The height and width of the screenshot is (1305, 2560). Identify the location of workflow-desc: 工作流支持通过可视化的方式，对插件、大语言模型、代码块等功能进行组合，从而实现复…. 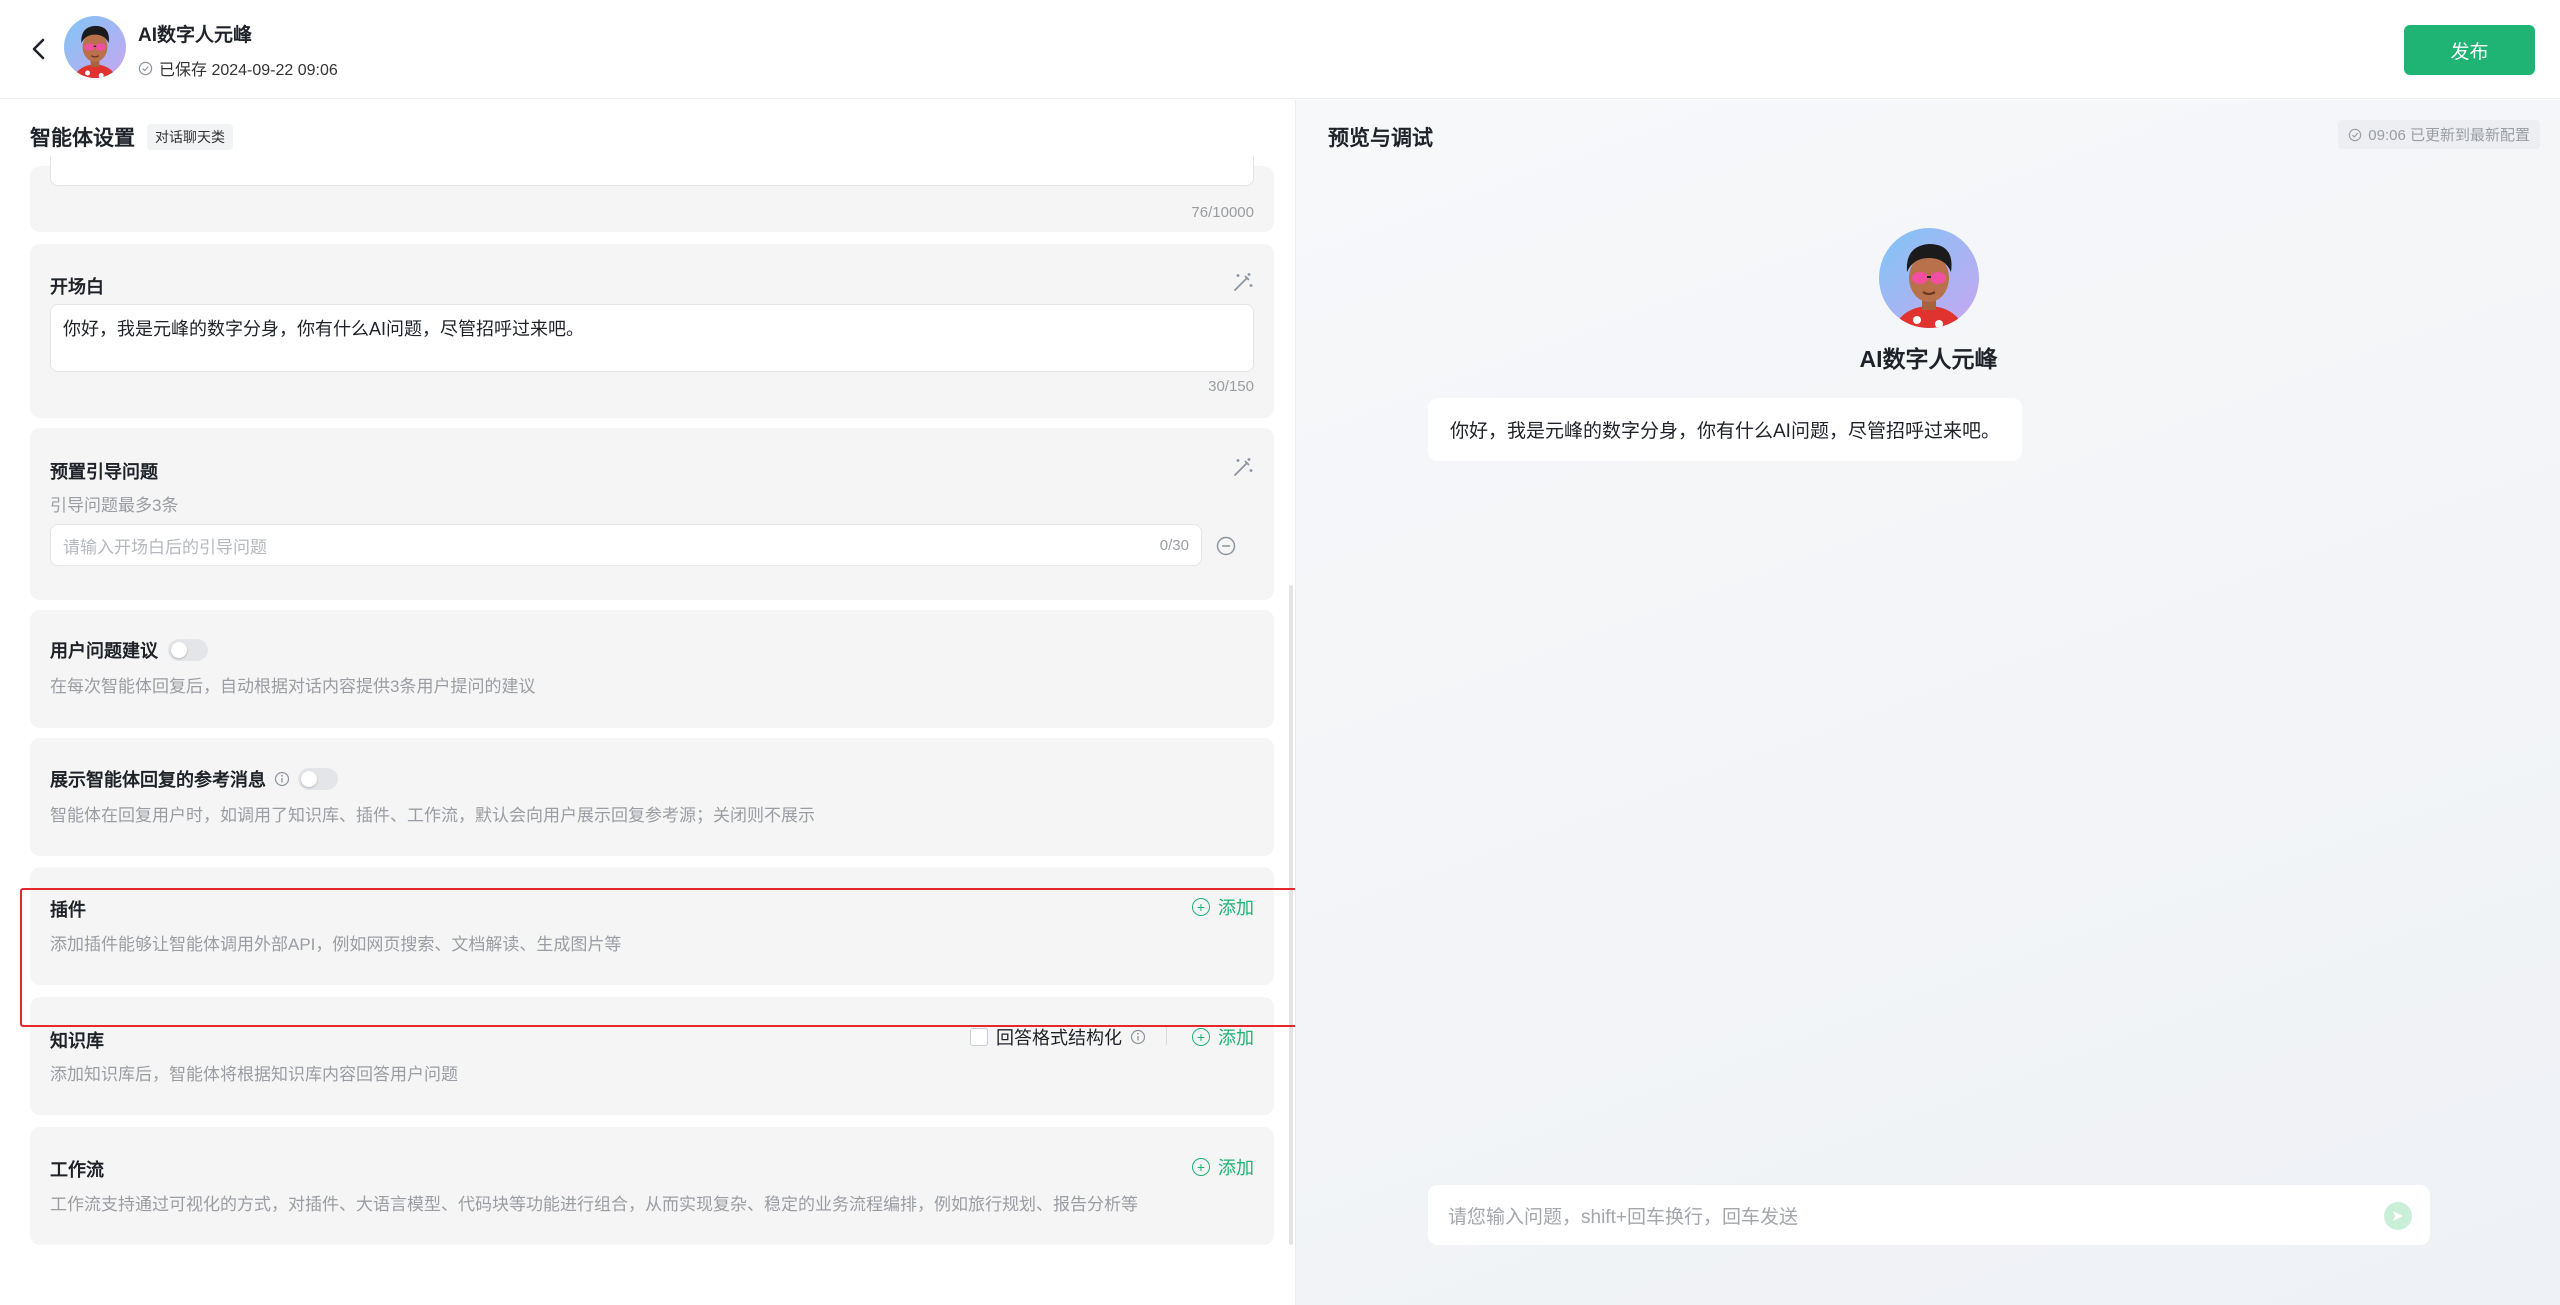
(594, 1204).